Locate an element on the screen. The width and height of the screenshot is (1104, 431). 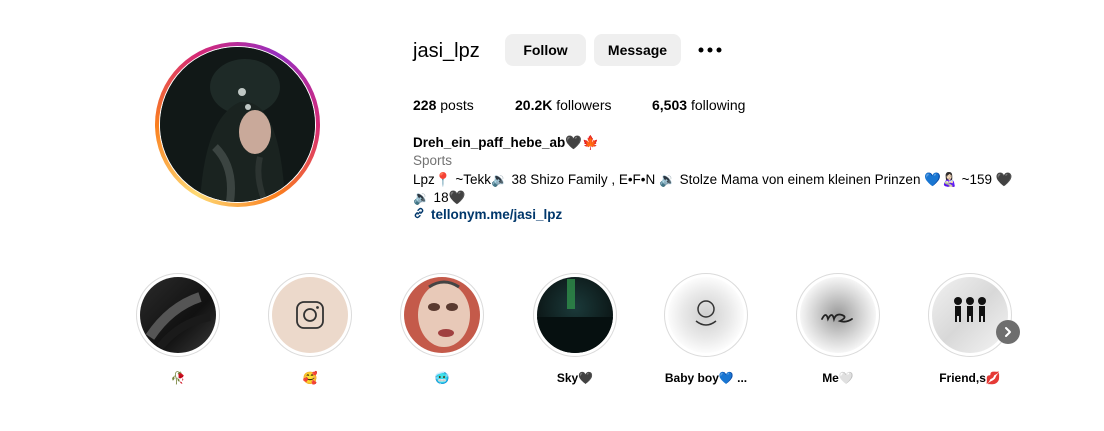
highlight-item: 🥶 is located at coordinates (442, 329).